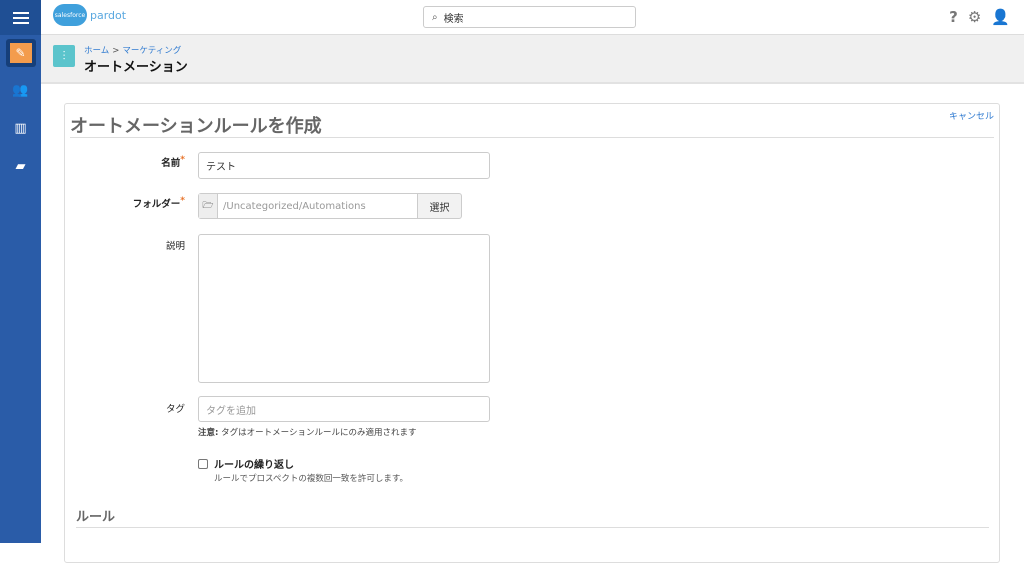 The image size is (1024, 563). Describe the element at coordinates (96, 517) in the screenshot. I see `rules-section-title: ルール` at that location.